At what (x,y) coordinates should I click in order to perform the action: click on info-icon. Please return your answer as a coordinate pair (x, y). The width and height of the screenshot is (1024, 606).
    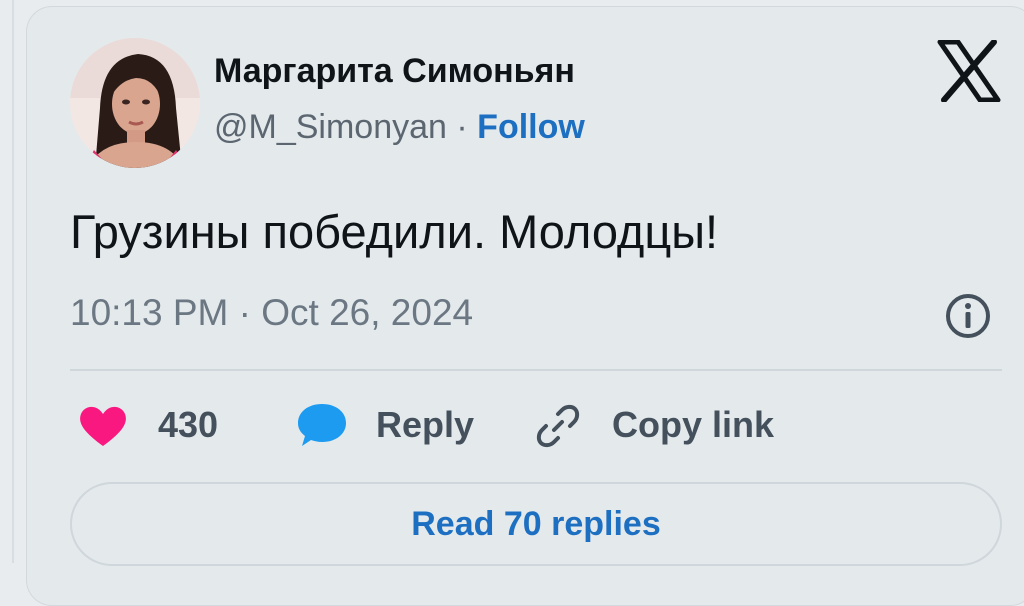
    Looking at the image, I should click on (968, 316).